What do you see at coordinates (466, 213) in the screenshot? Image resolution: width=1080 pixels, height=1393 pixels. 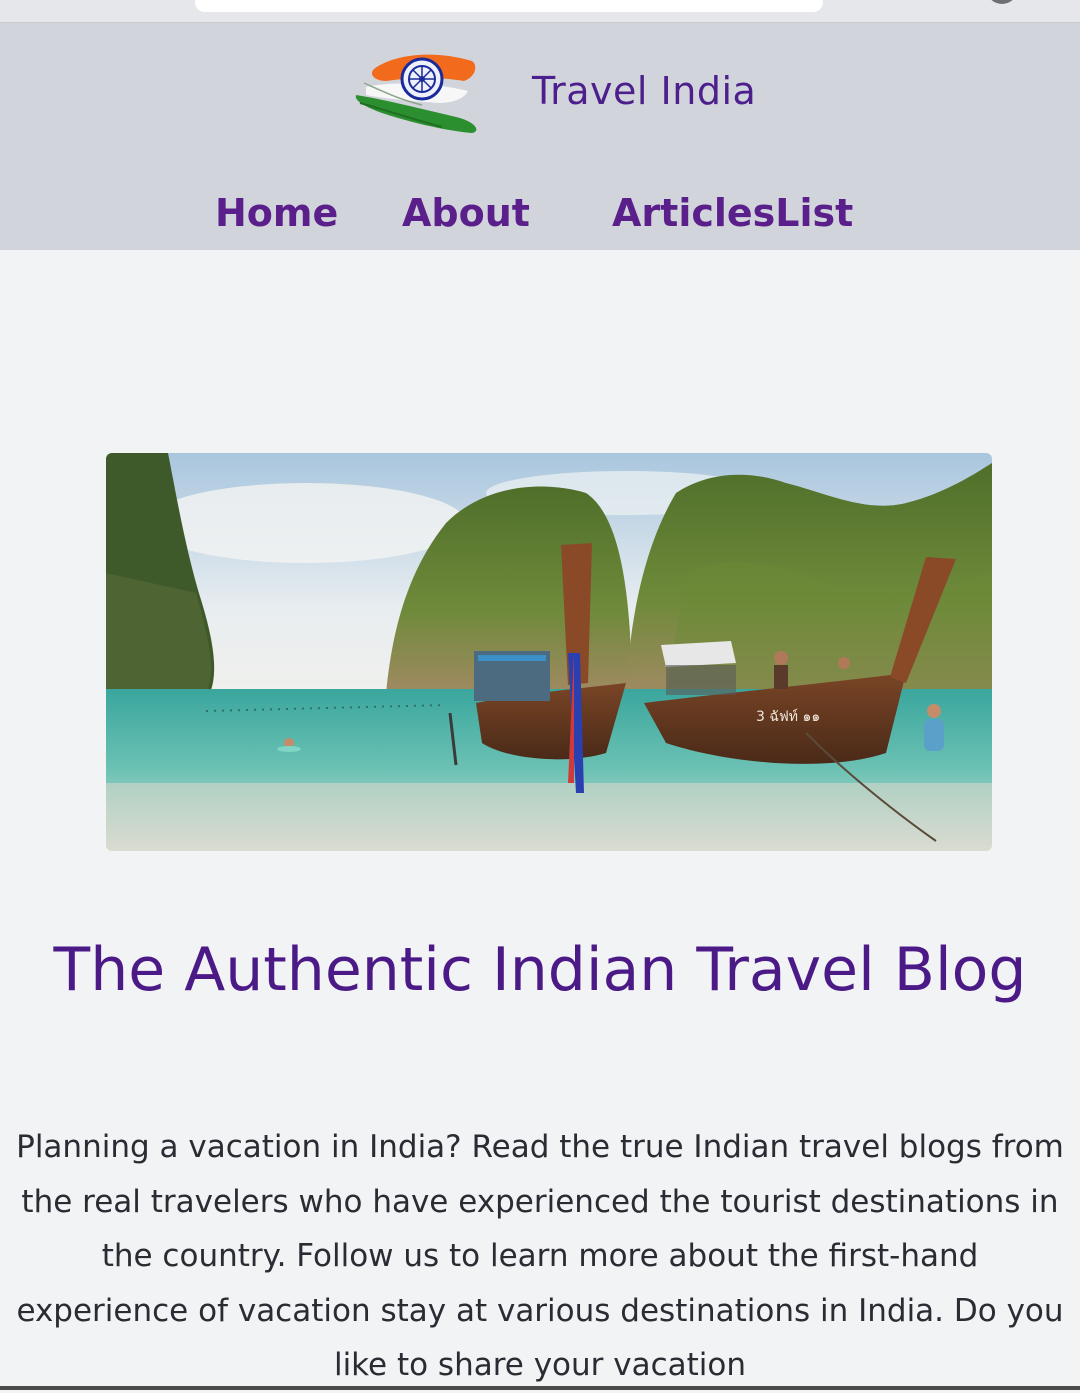 I see `nav-about-link: About` at bounding box center [466, 213].